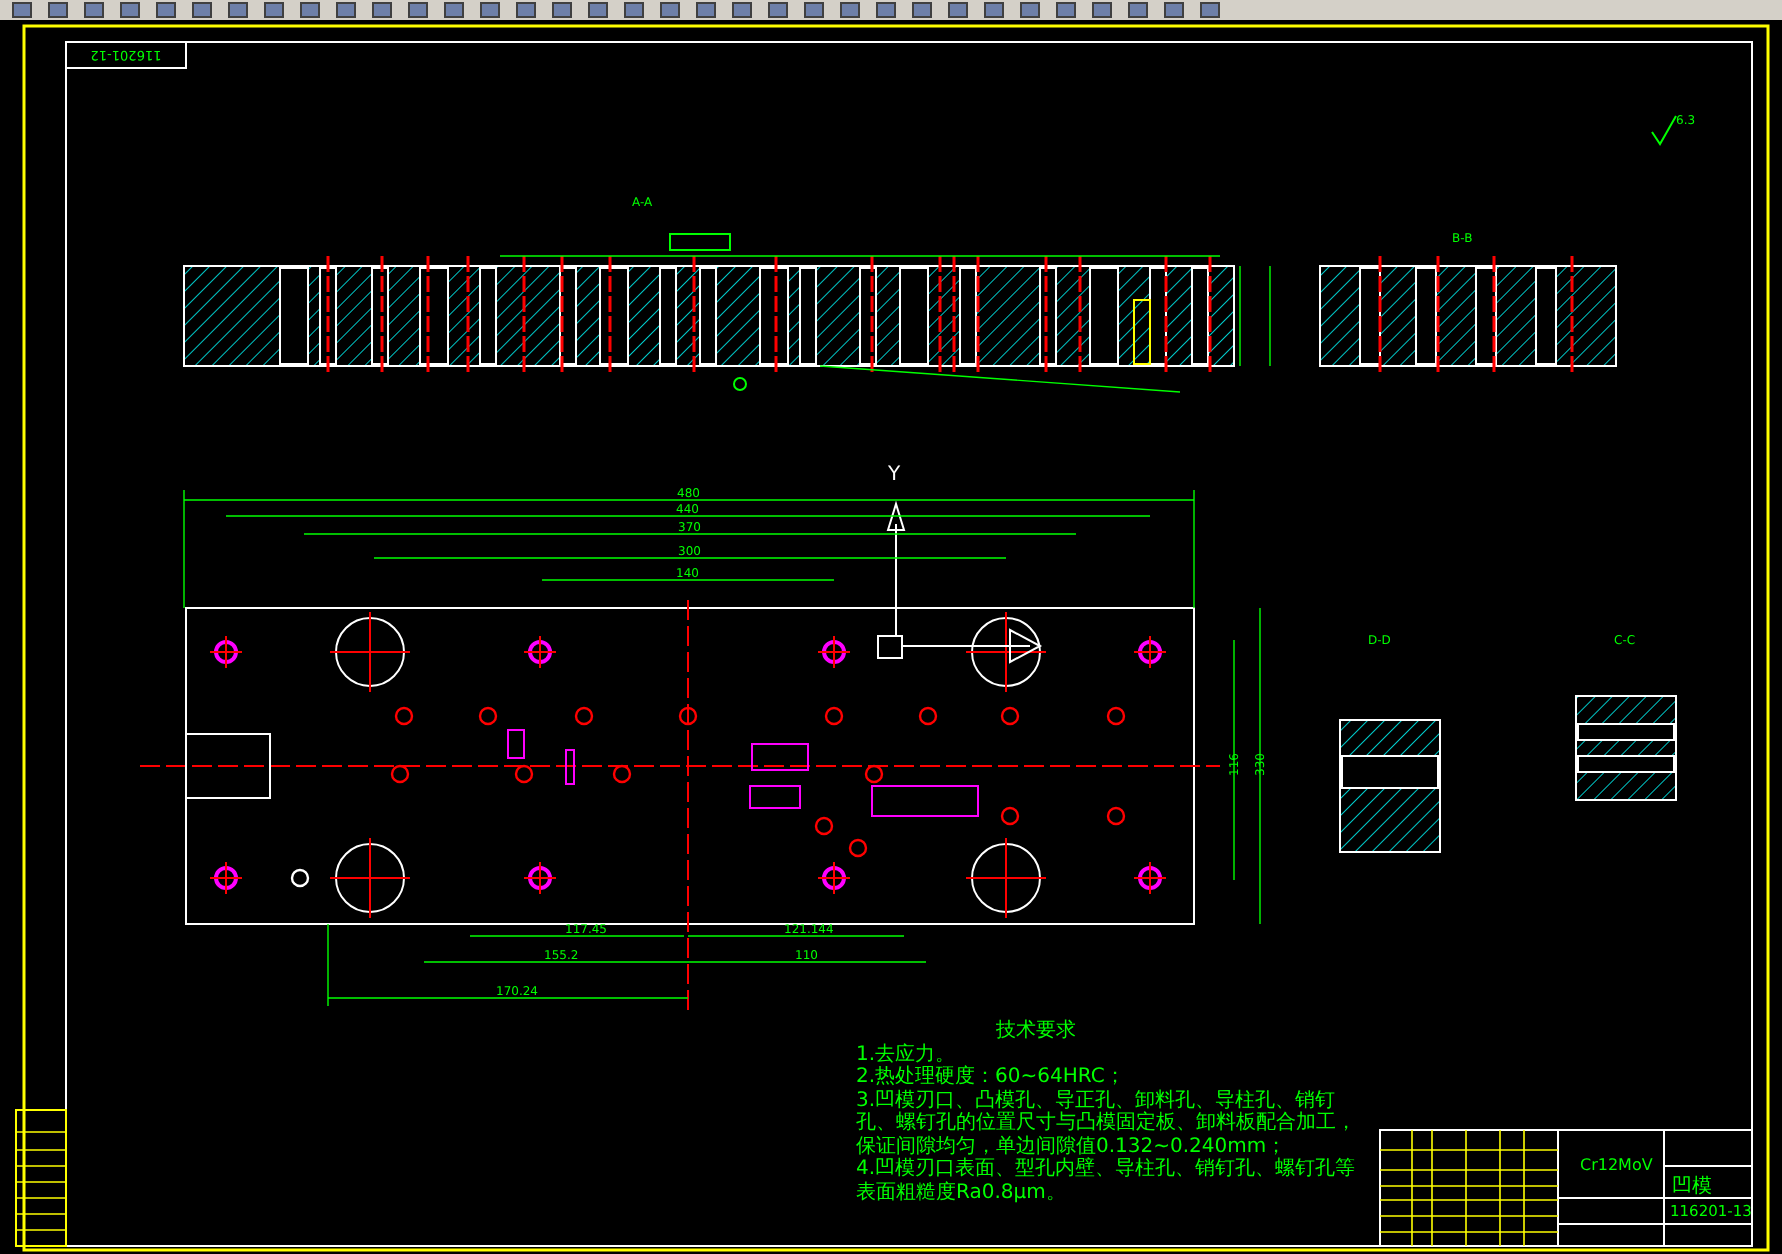 This screenshot has width=1782, height=1254. I want to click on view-direction-letter: Y, so click(894, 475).